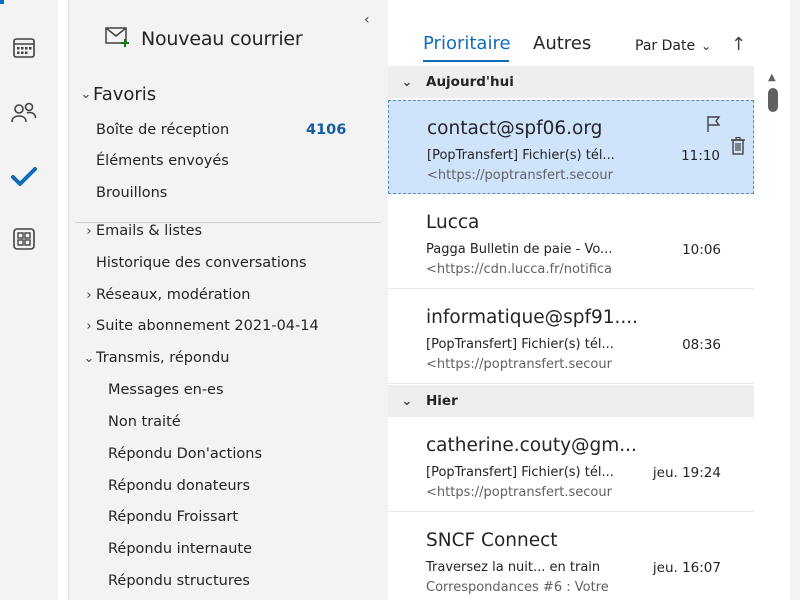 This screenshot has height=607, width=800. What do you see at coordinates (222, 39) in the screenshot?
I see `new-mail-label: Nouveau courrier` at bounding box center [222, 39].